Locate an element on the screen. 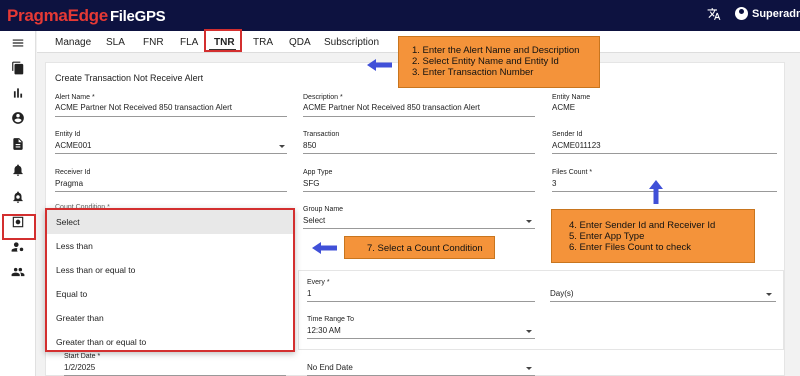 Image resolution: width=800 pixels, height=376 pixels. user-settings-icon is located at coordinates (18, 247).